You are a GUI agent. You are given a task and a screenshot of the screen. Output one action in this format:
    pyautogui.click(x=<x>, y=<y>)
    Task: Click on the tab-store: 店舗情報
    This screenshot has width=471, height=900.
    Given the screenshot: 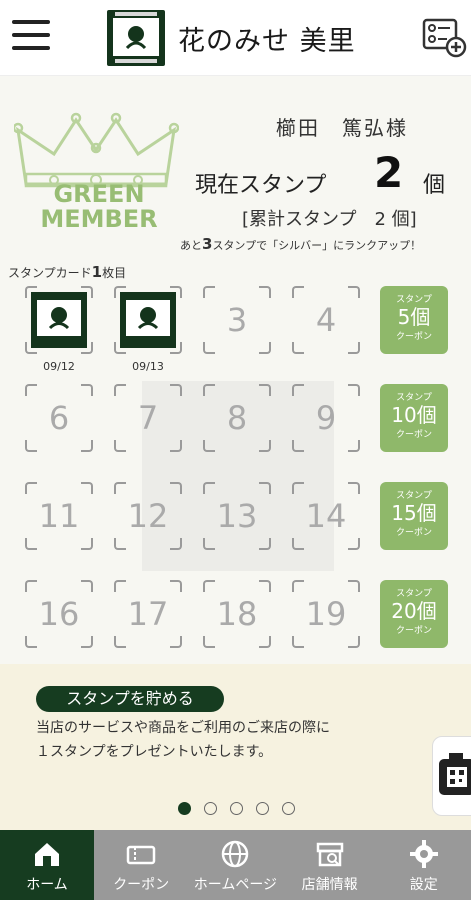 What is the action you would take?
    pyautogui.click(x=330, y=865)
    